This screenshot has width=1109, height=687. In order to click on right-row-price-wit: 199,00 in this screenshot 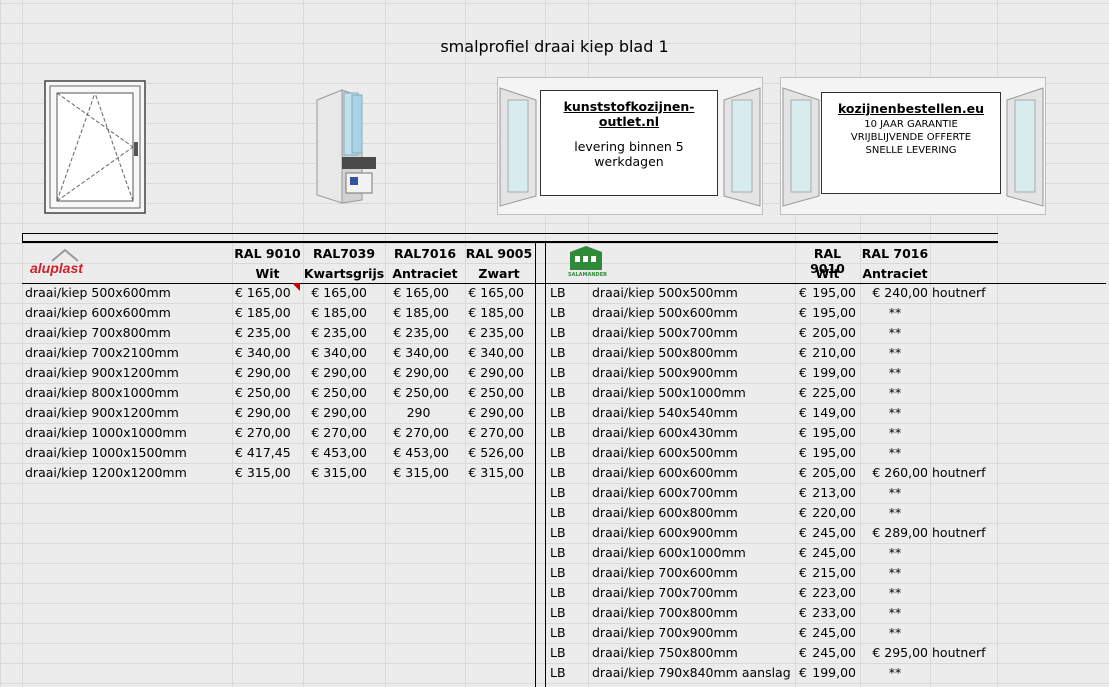, I will do `click(834, 372)`.